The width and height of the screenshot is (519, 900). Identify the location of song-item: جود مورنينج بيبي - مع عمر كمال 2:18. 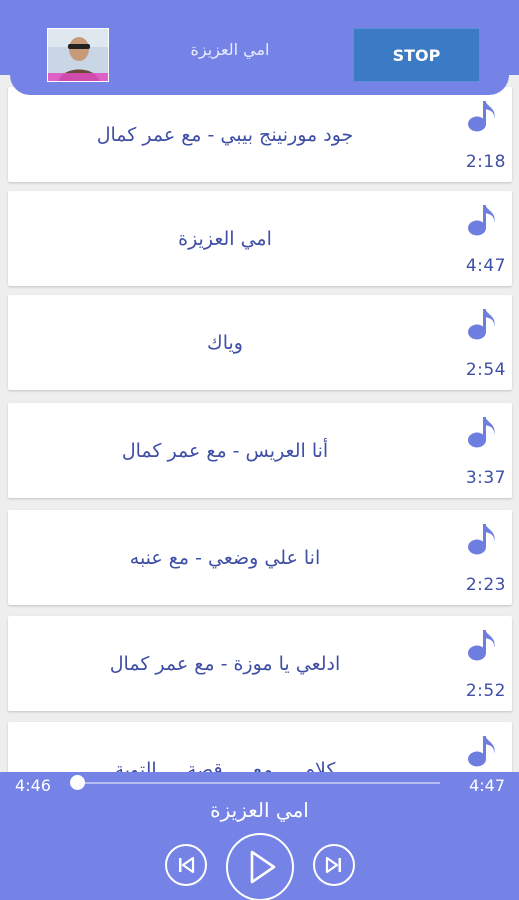
(260, 134).